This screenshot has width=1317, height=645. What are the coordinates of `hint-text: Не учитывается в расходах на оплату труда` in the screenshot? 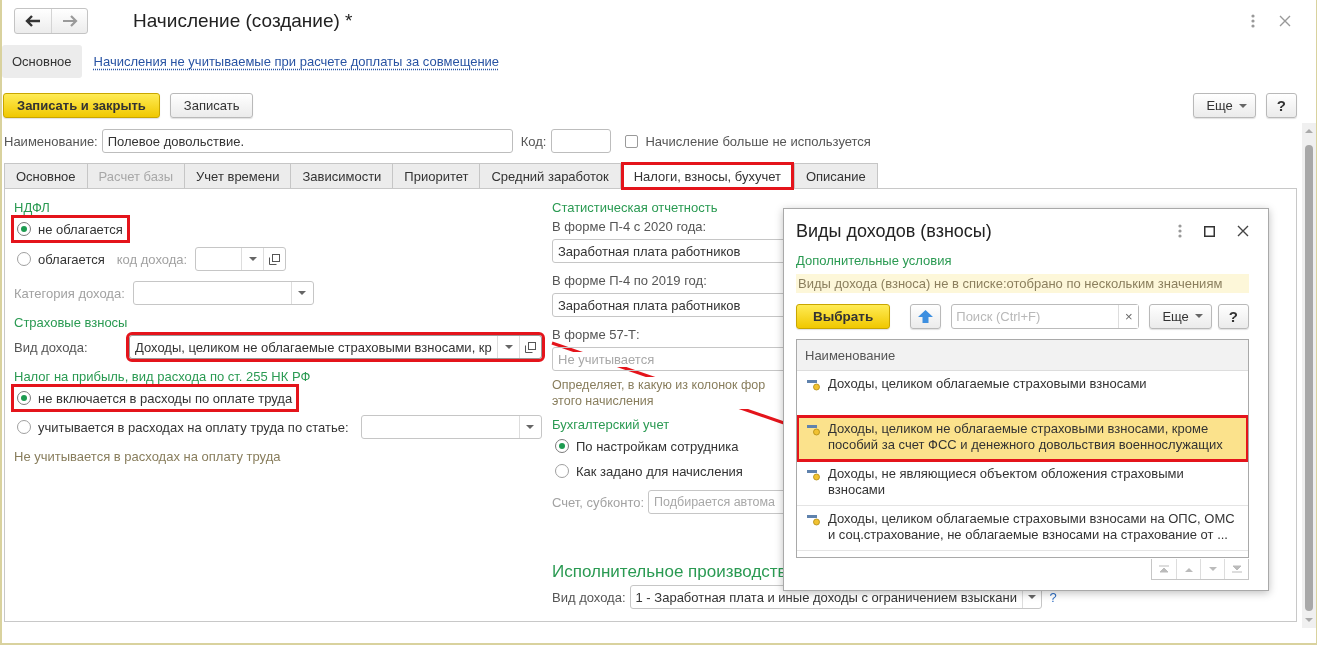 It's located at (147, 457).